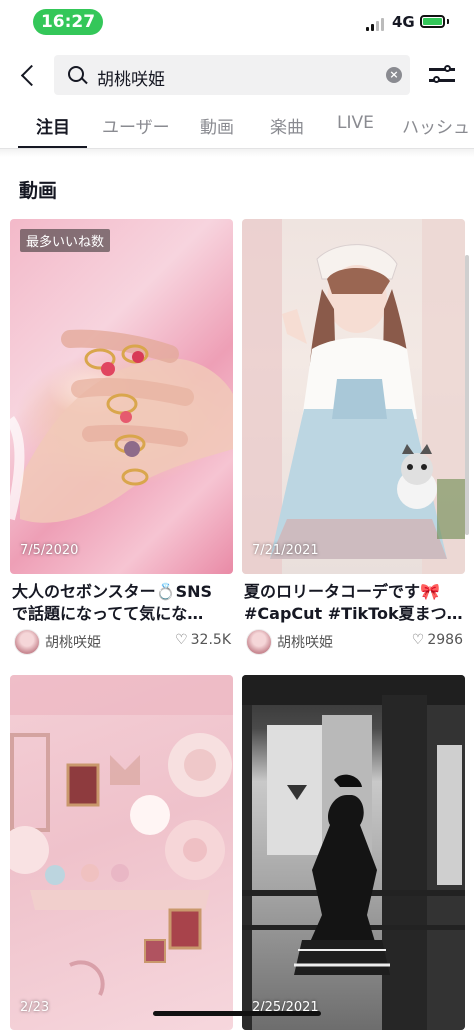 The width and height of the screenshot is (474, 1030). I want to click on like-count: ♡ 32.5K, so click(203, 640).